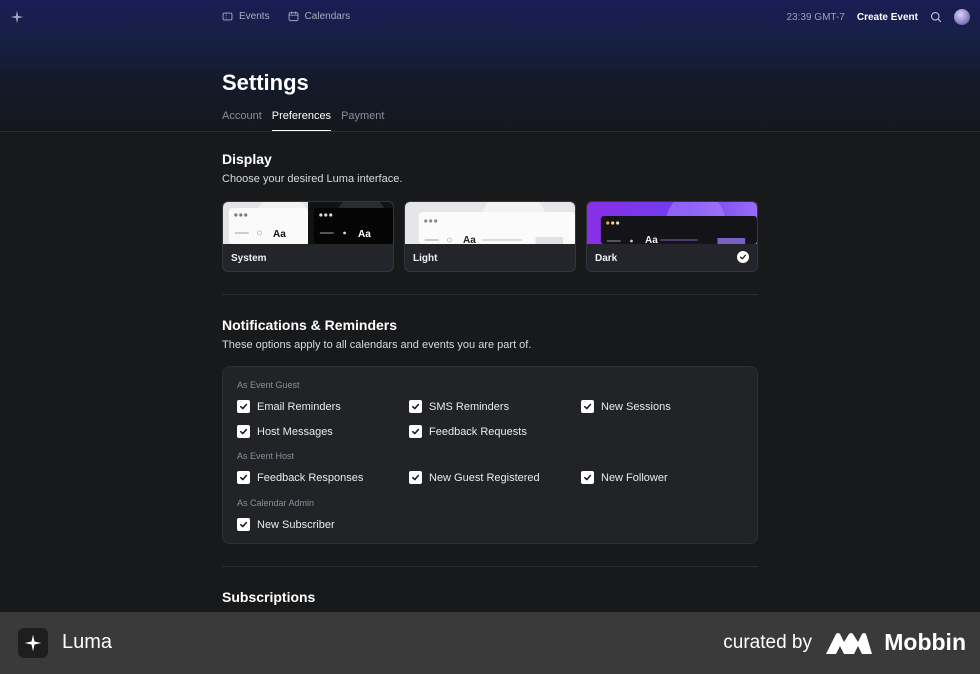 The height and width of the screenshot is (674, 980). I want to click on option-label: Feedback Responses, so click(310, 477).